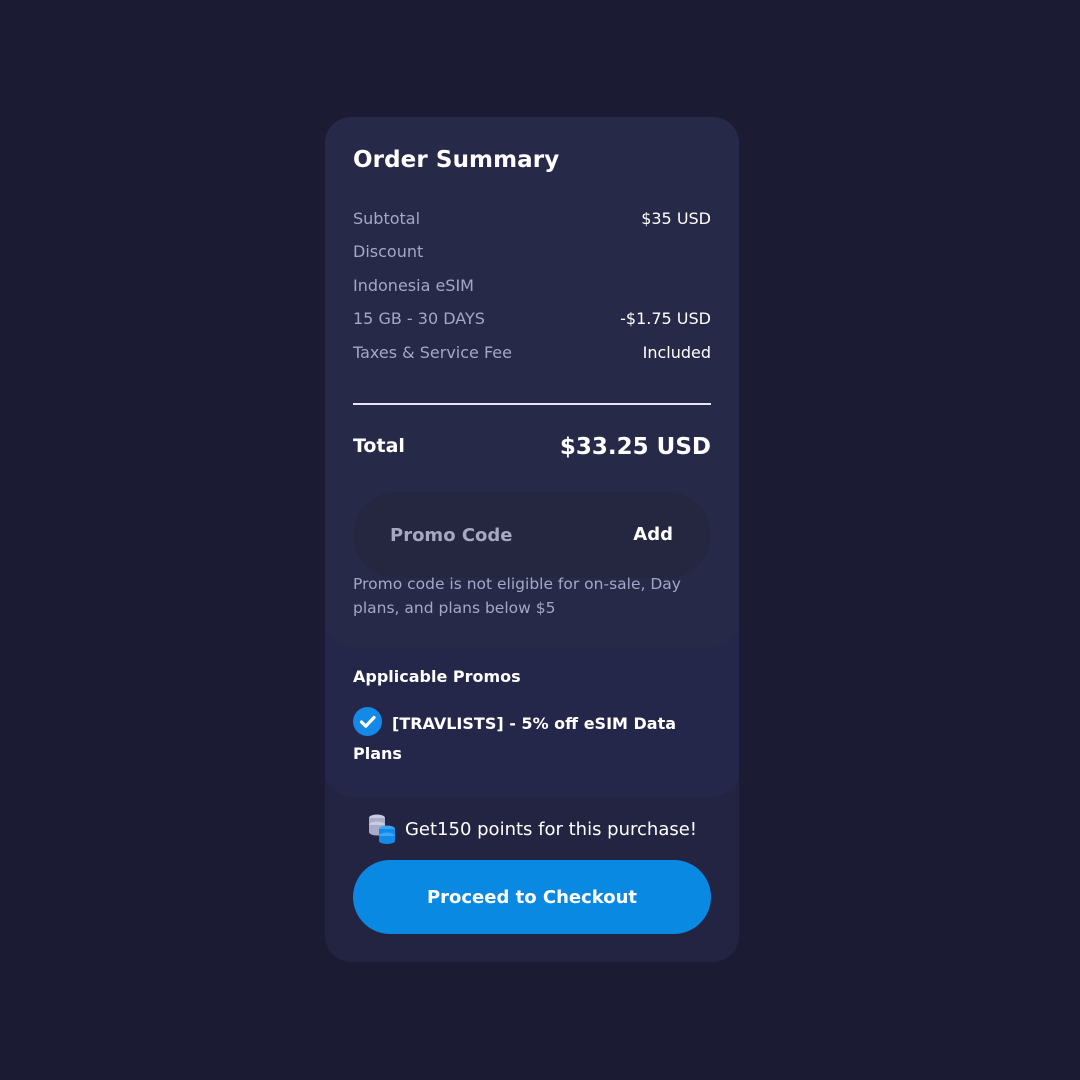 The image size is (1080, 1080). I want to click on proceed-to-checkout-button: Proceed to Checkout, so click(532, 897).